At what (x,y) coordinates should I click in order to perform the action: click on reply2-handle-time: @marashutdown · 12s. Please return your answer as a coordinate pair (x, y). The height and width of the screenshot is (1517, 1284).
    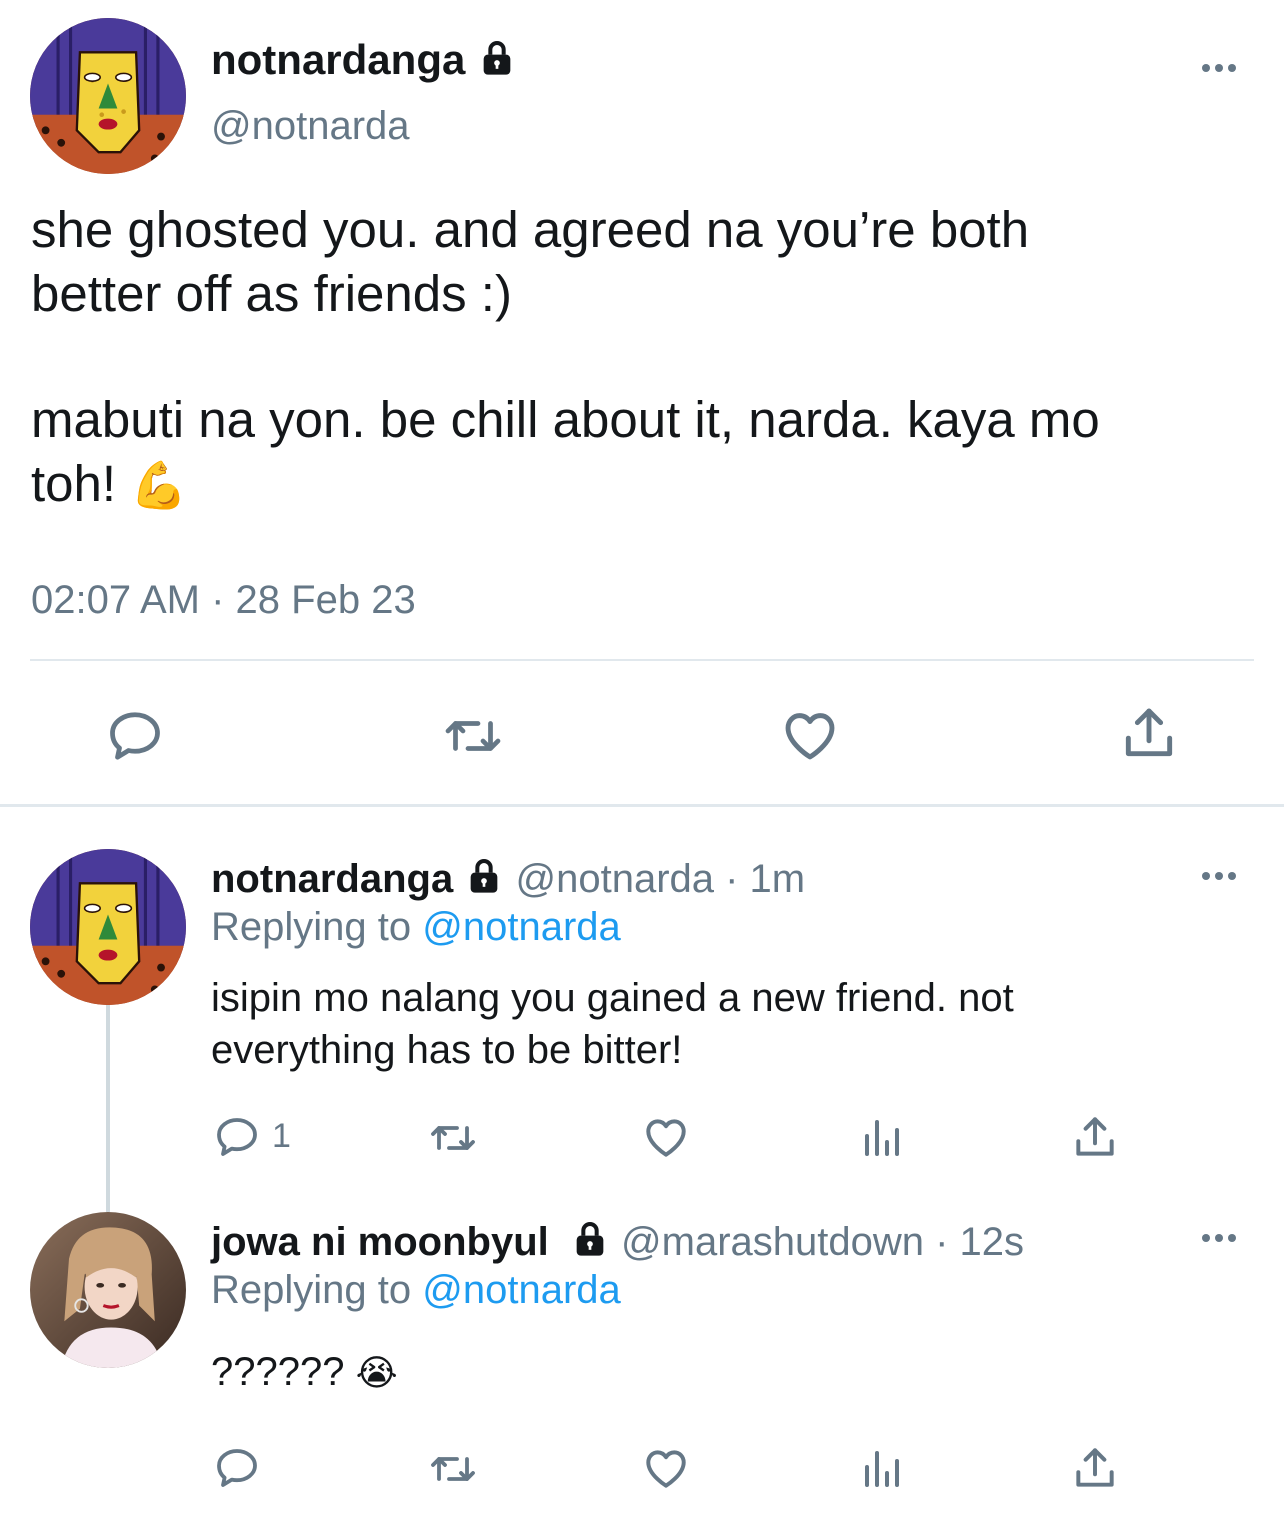
    Looking at the image, I should click on (822, 1242).